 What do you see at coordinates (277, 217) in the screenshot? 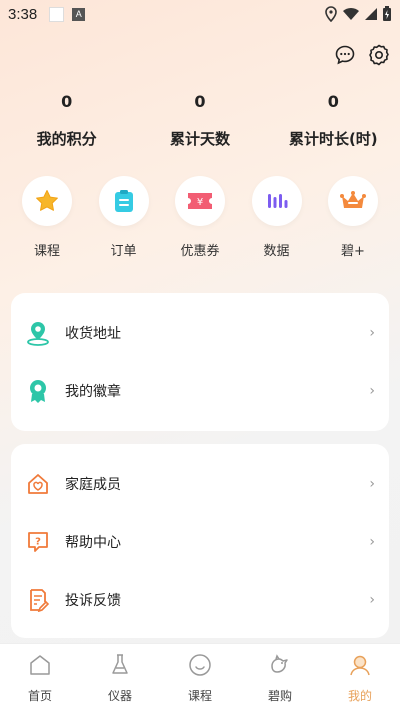
I see `quick-data: 数据` at bounding box center [277, 217].